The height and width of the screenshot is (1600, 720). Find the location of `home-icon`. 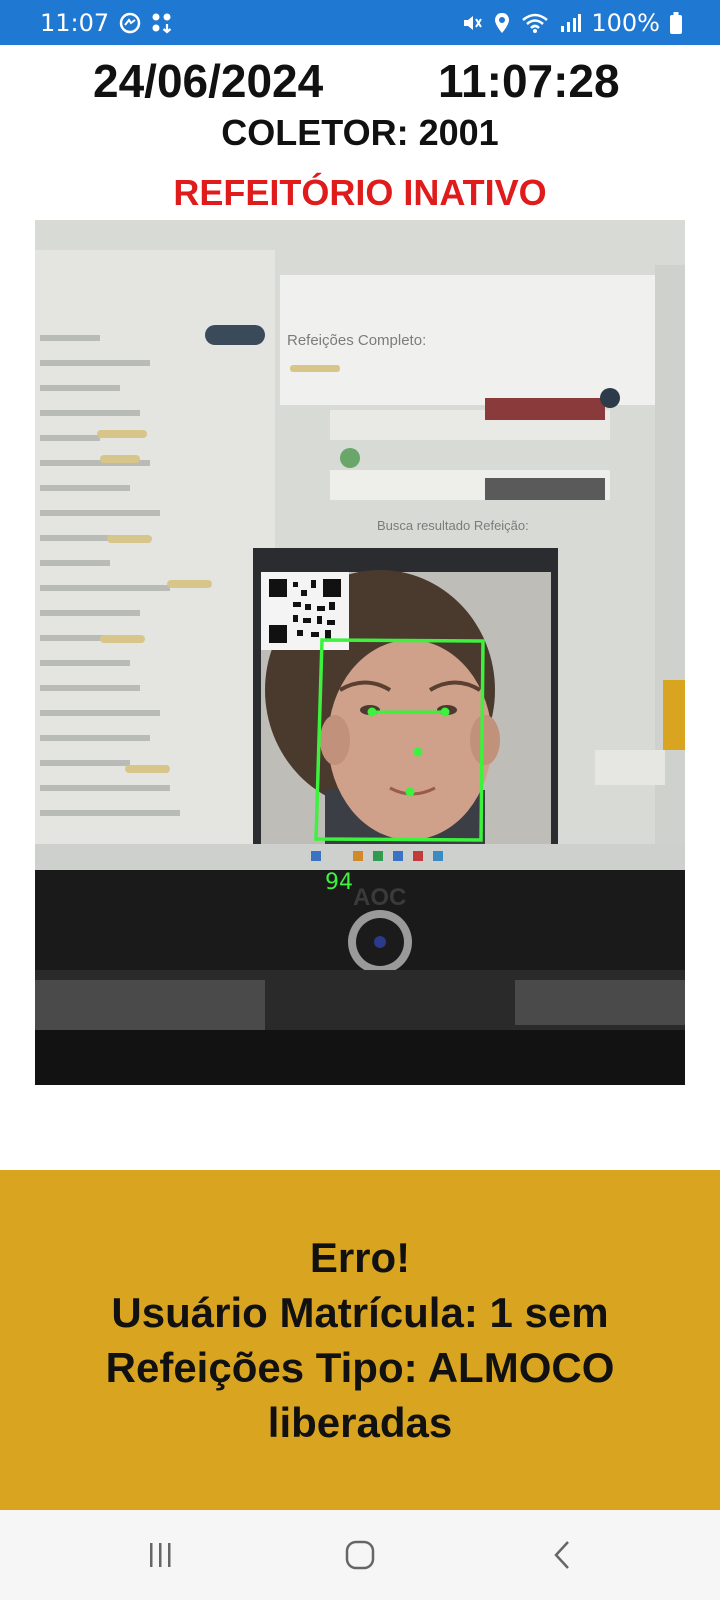

home-icon is located at coordinates (360, 1555).